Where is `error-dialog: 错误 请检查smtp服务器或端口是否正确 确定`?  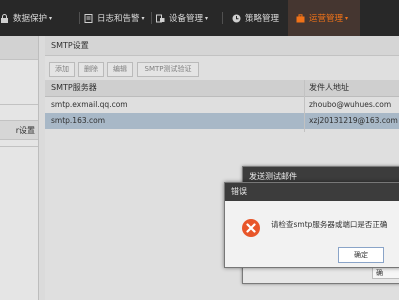 error-dialog: 错误 请检查smtp服务器或端口是否正确 确定 is located at coordinates (311, 225).